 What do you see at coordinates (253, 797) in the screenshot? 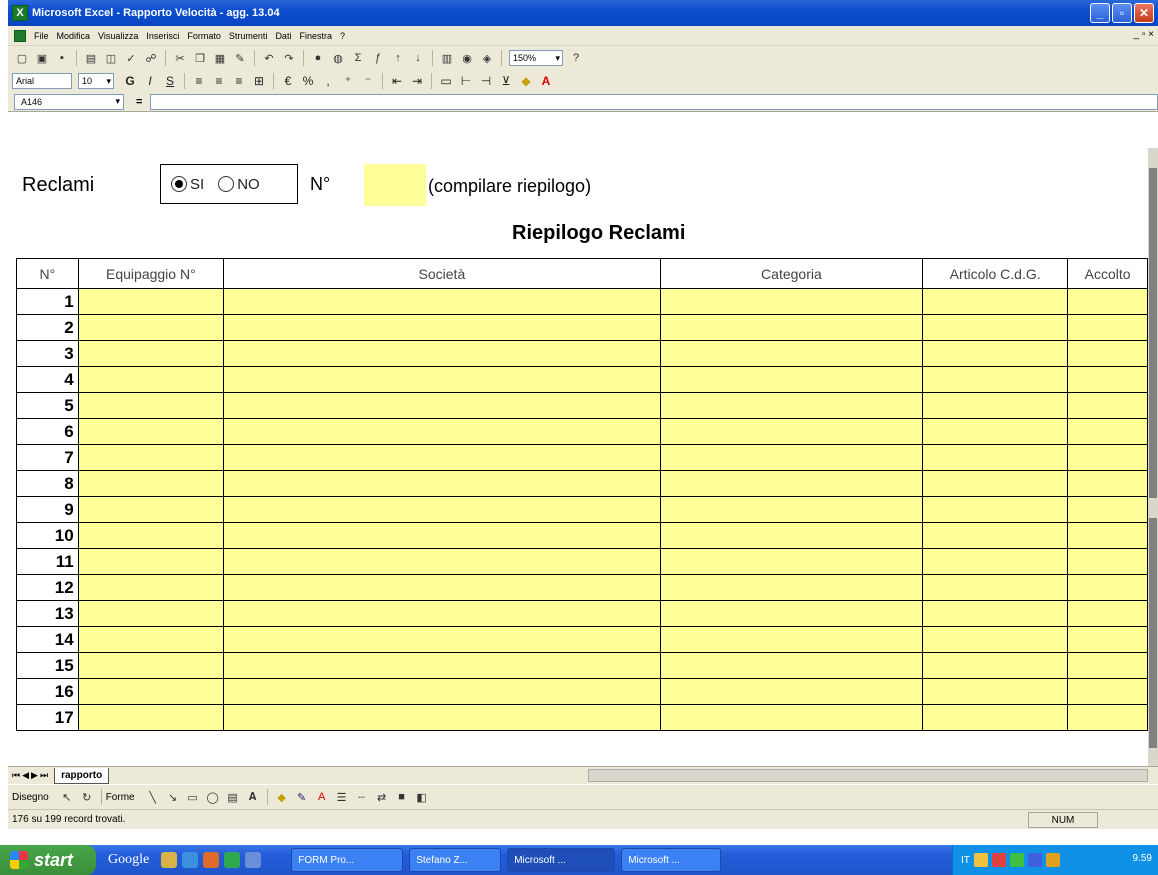
I see `wordart-icon: 𝐀` at bounding box center [253, 797].